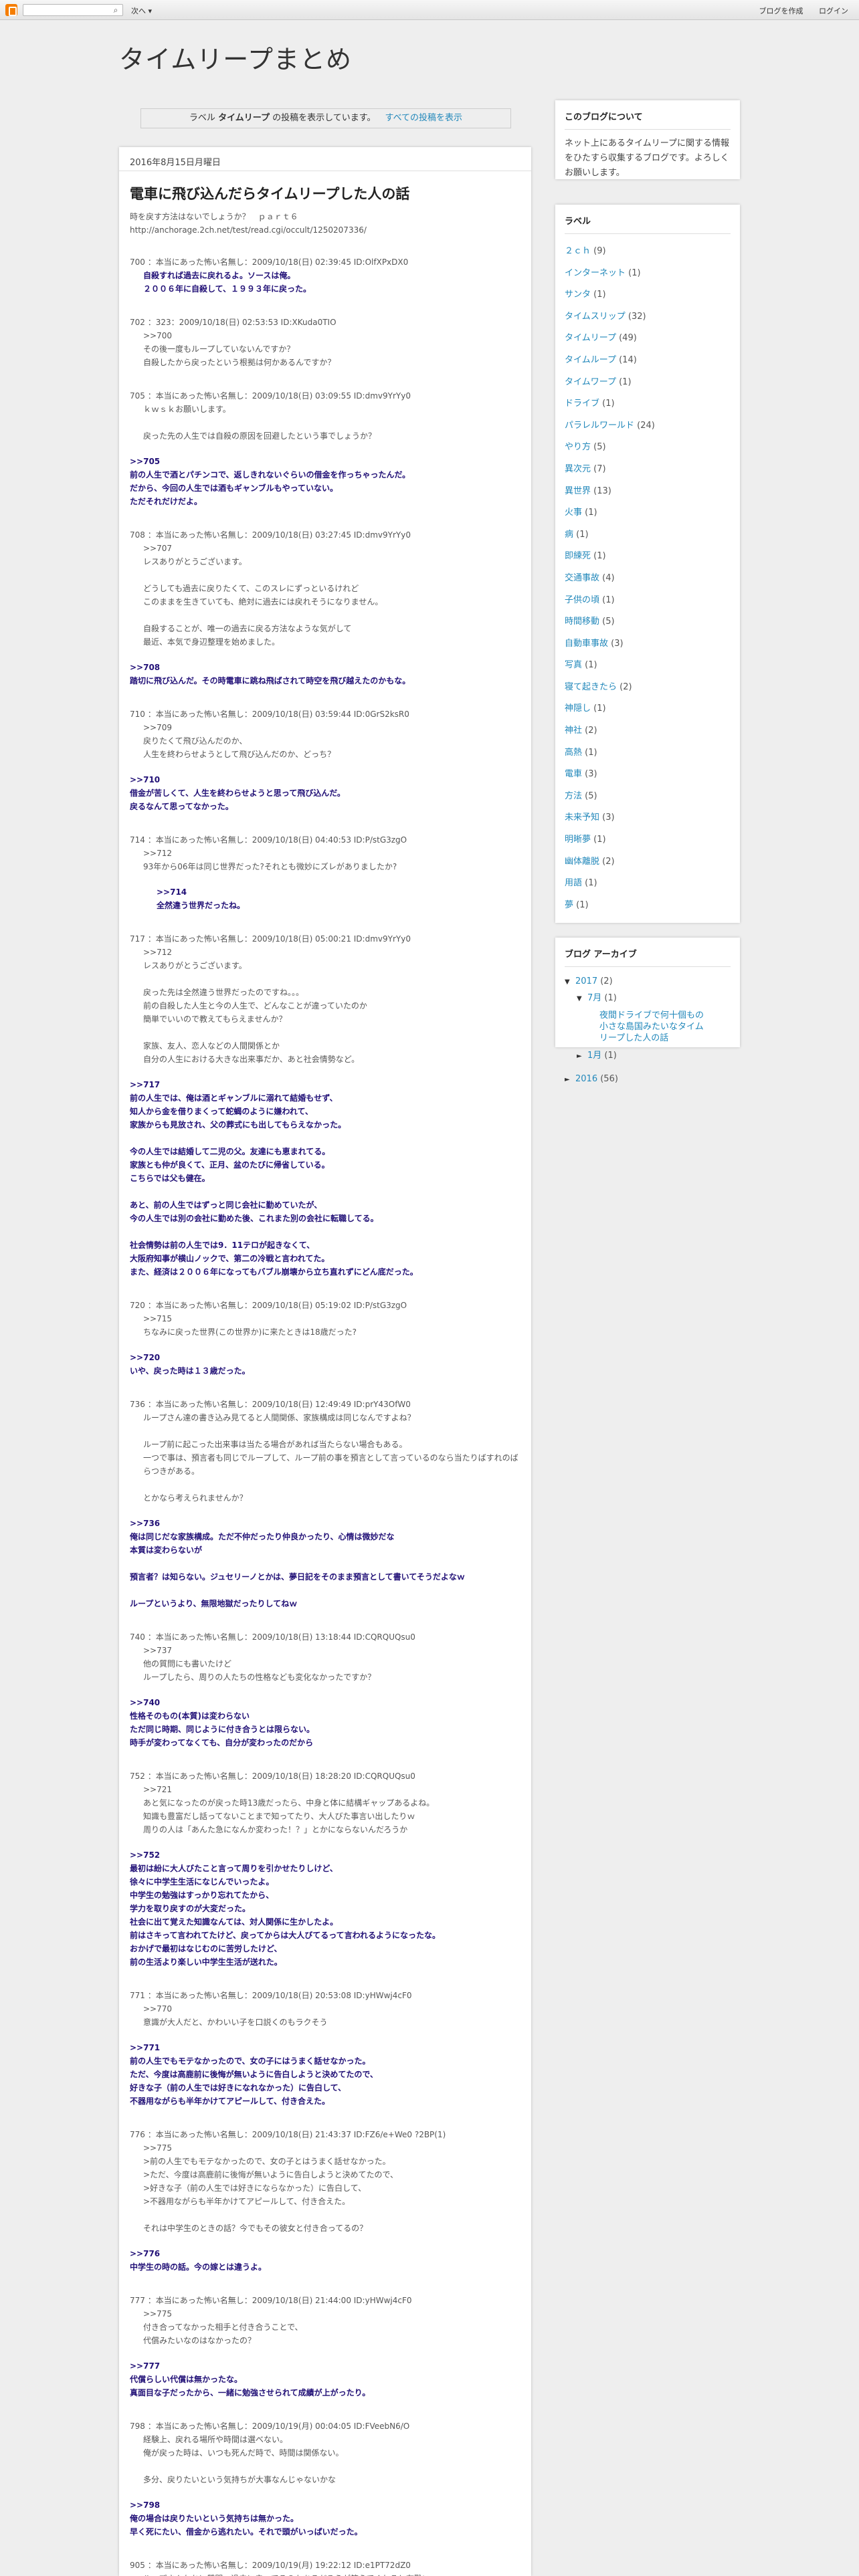 The image size is (859, 2576). What do you see at coordinates (190, 1364) in the screenshot?
I see `response-answer: >>720 いや、戻った時は１３歳だった。` at bounding box center [190, 1364].